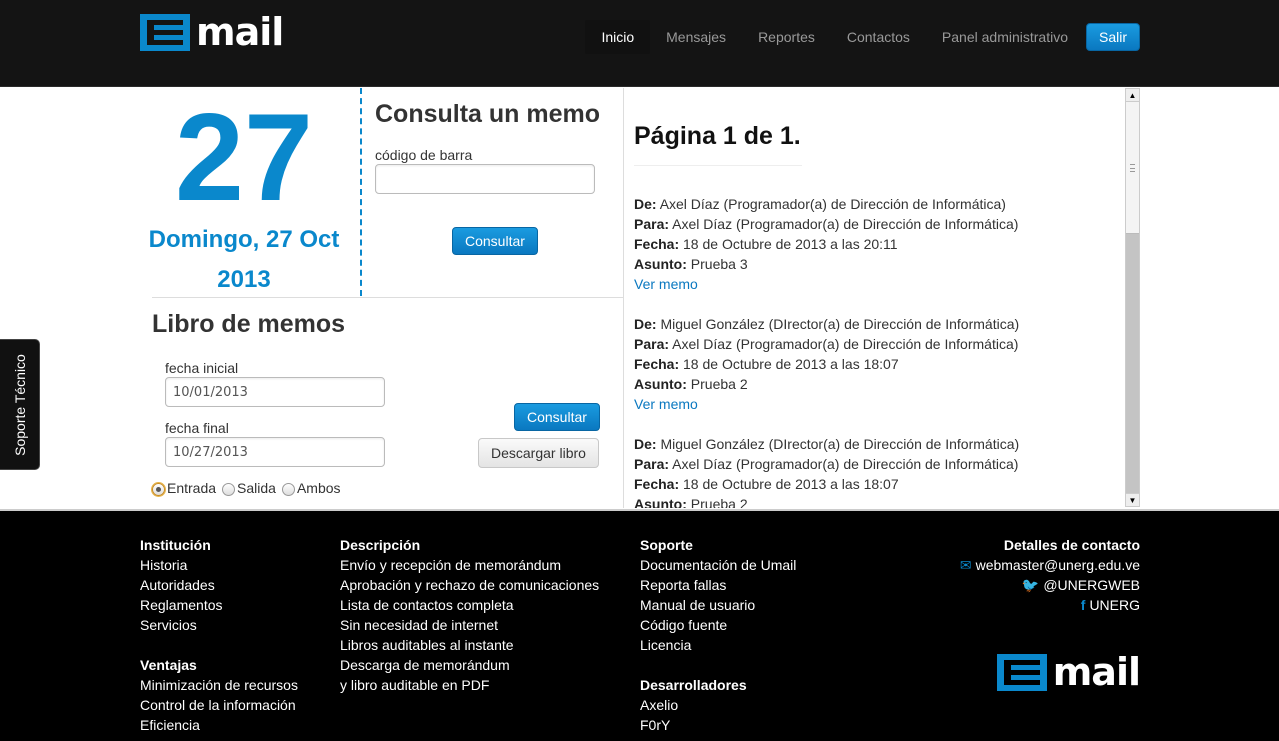  What do you see at coordinates (878, 37) in the screenshot?
I see `nav-contactos: Contactos` at bounding box center [878, 37].